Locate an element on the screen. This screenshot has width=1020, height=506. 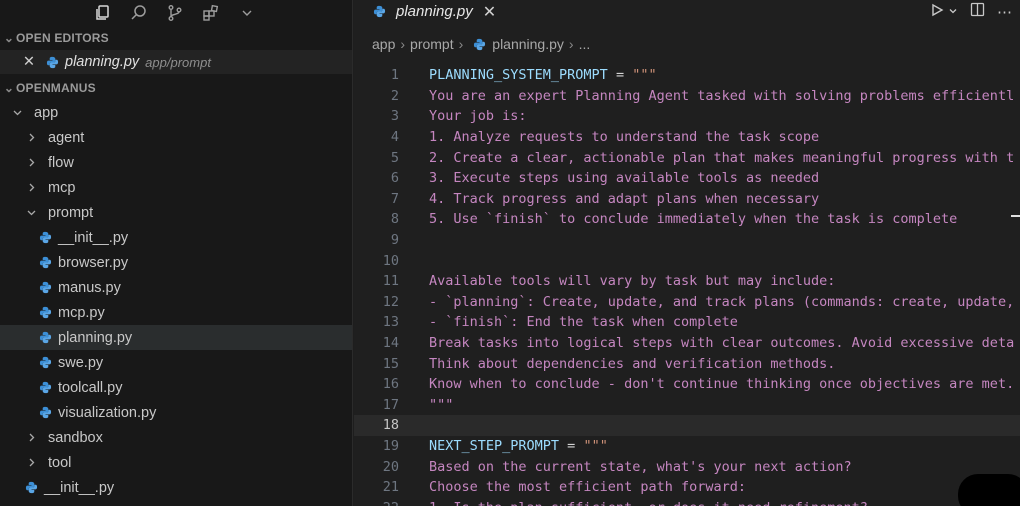
open-editor-name: planning.py is located at coordinates (102, 62).